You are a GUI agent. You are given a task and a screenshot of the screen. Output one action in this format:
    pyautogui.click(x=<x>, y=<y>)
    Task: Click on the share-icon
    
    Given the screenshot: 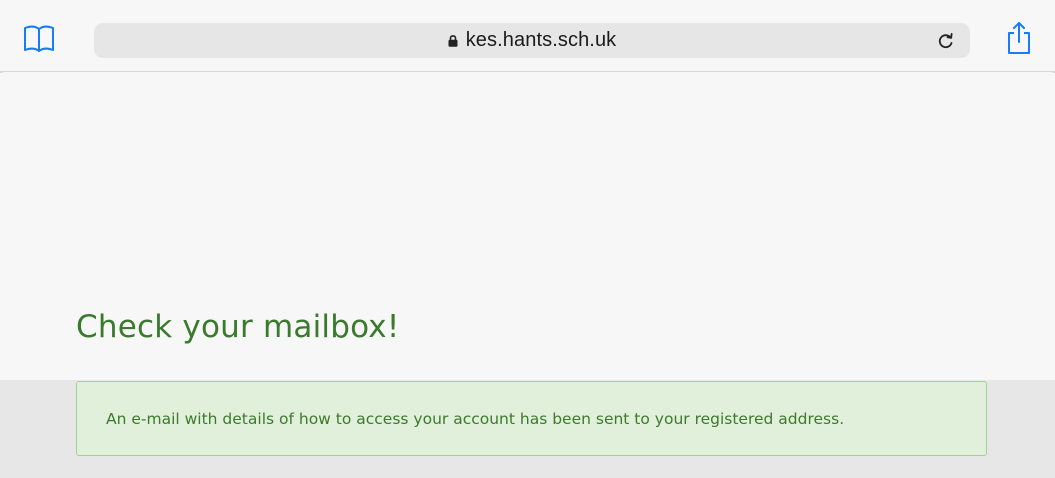 What is the action you would take?
    pyautogui.click(x=1019, y=38)
    